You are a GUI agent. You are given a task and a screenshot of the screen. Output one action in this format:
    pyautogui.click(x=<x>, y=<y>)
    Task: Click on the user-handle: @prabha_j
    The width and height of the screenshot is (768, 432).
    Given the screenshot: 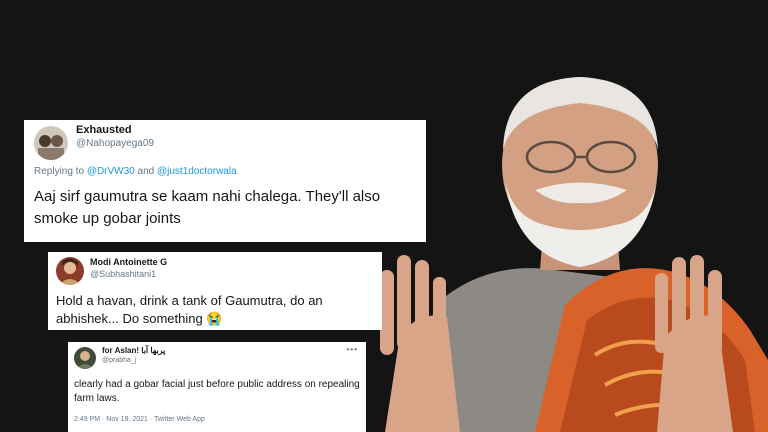 What is the action you would take?
    pyautogui.click(x=119, y=360)
    